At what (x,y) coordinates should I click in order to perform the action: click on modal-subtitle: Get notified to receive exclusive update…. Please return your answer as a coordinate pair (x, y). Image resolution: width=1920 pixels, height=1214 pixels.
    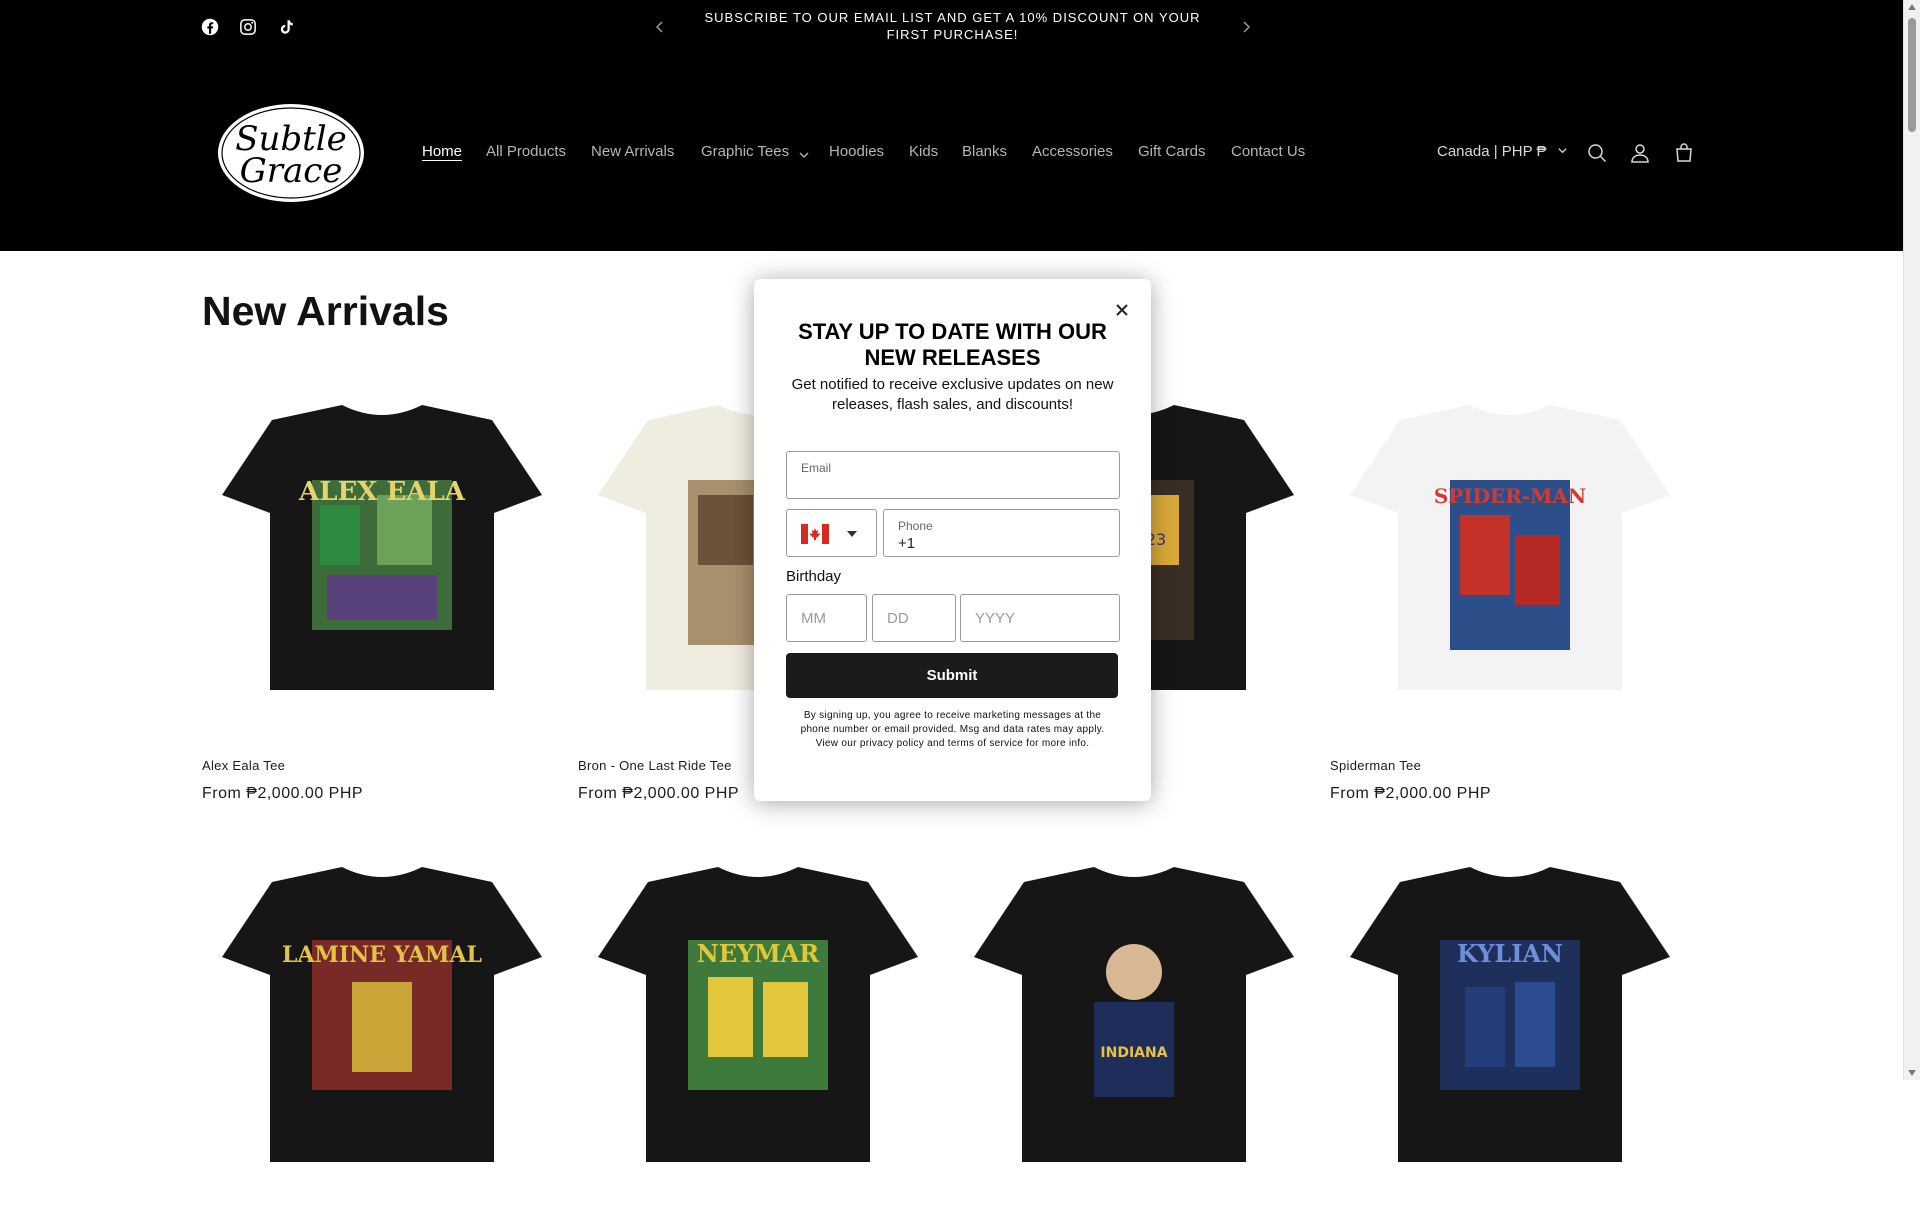
    Looking at the image, I should click on (952, 394).